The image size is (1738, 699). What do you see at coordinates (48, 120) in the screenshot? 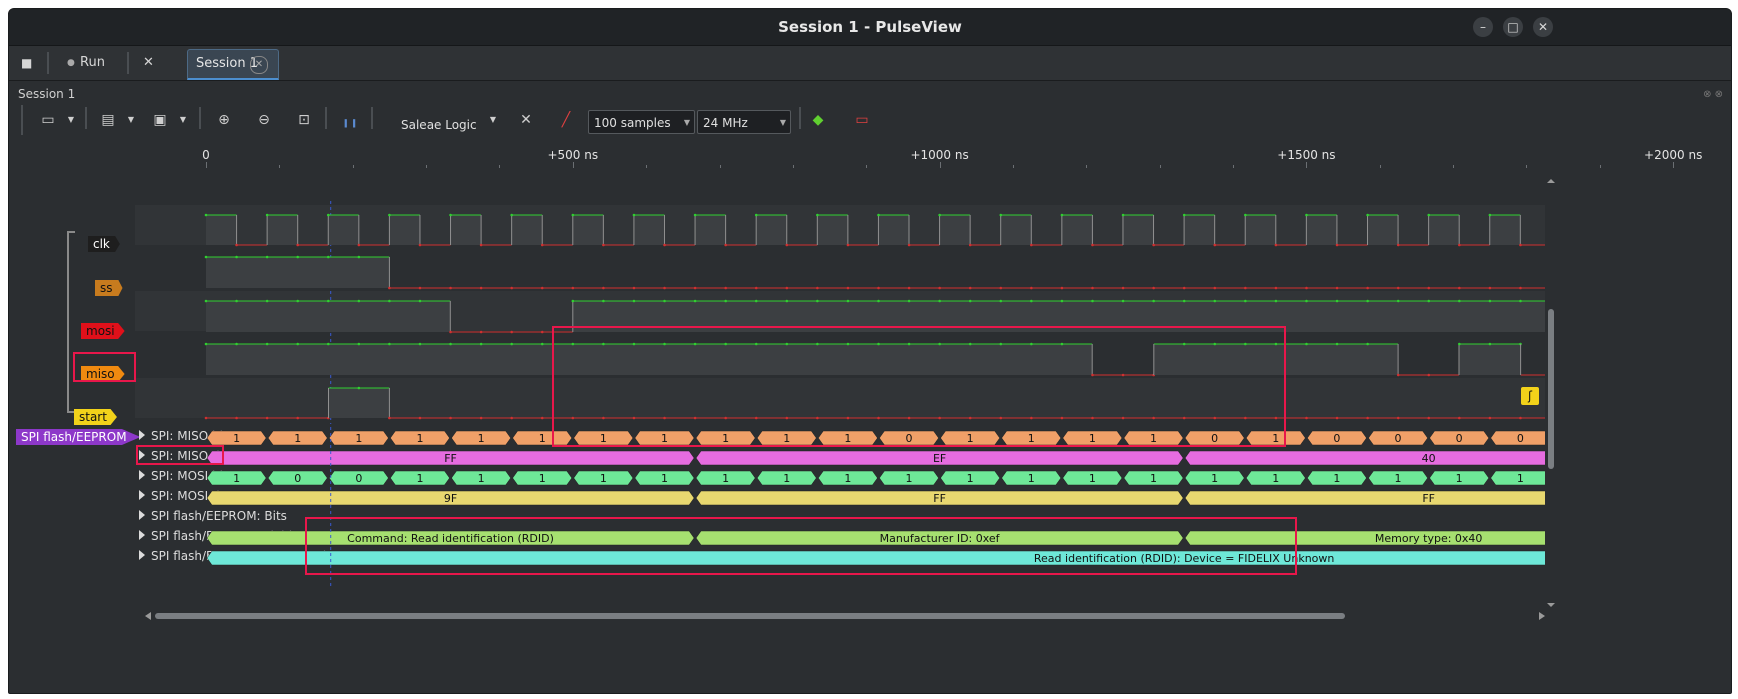
I see `new-session-icon: ▭` at bounding box center [48, 120].